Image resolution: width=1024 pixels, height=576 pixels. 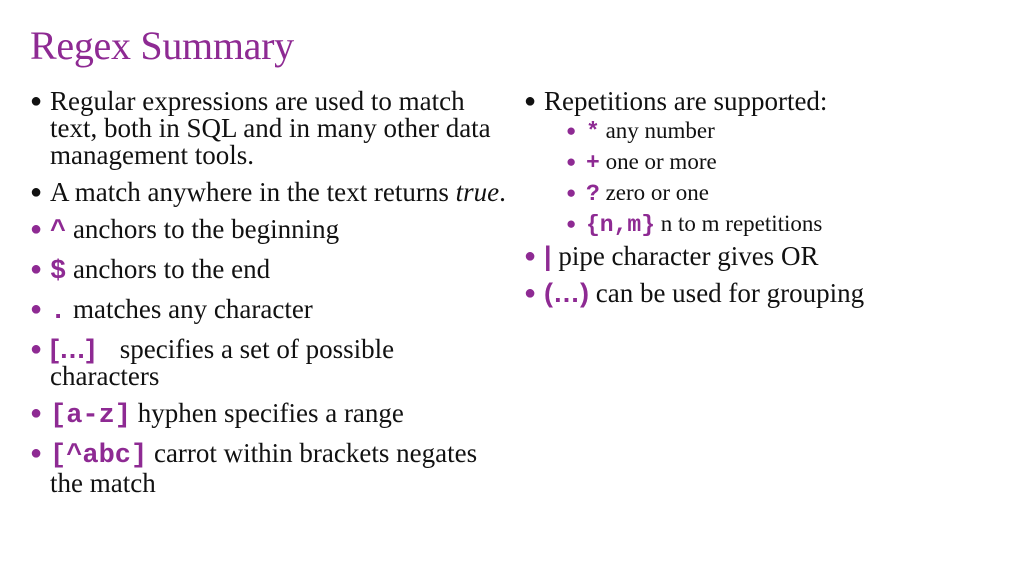 What do you see at coordinates (192, 309) in the screenshot?
I see `item-text: matches any character` at bounding box center [192, 309].